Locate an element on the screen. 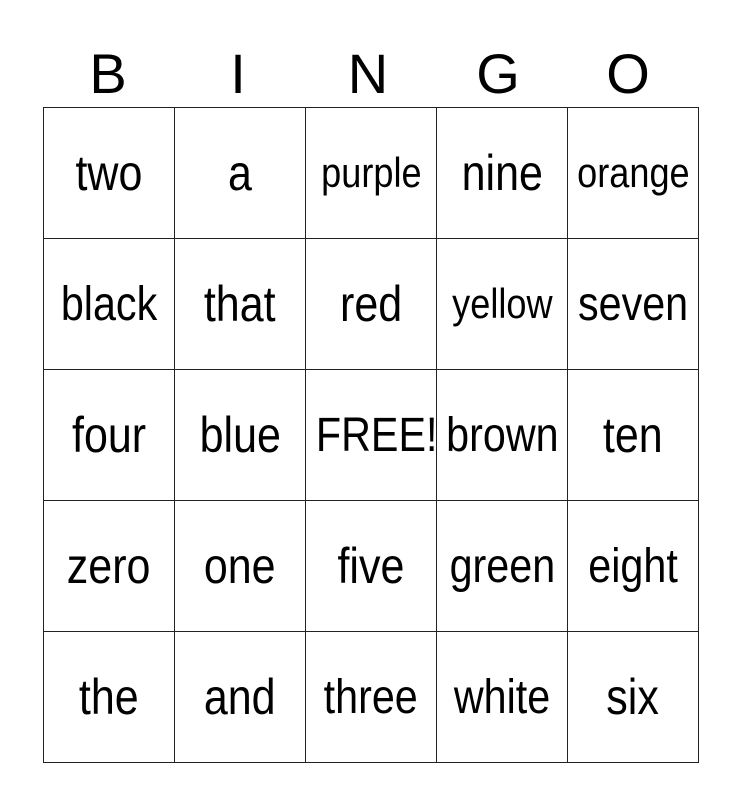 Image resolution: width=736 pixels, height=800 pixels. cell-word: yellow is located at coordinates (502, 303).